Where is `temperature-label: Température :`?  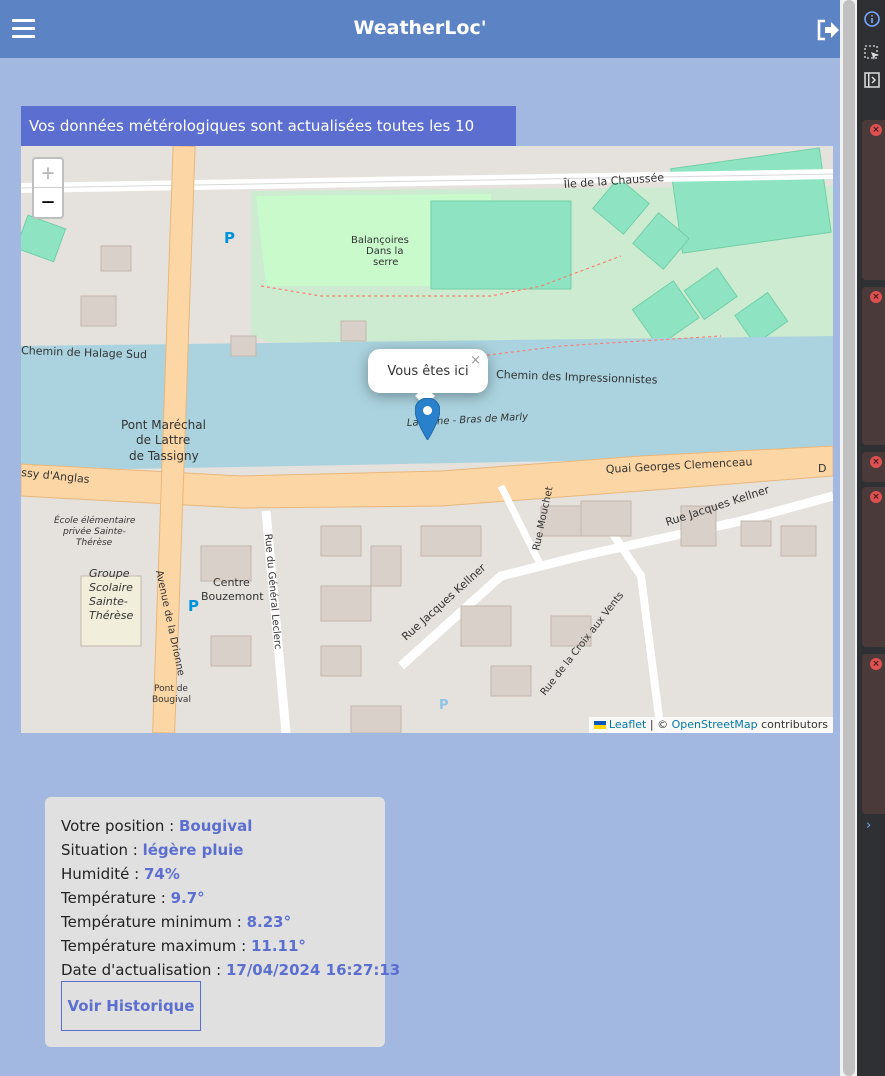
temperature-label: Température : is located at coordinates (116, 898).